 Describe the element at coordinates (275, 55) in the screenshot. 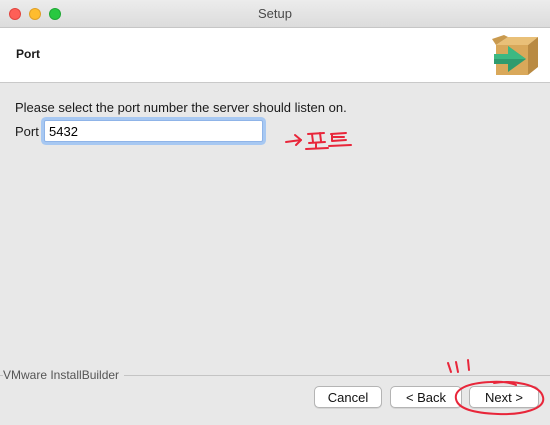

I see `header-panel: Port` at that location.